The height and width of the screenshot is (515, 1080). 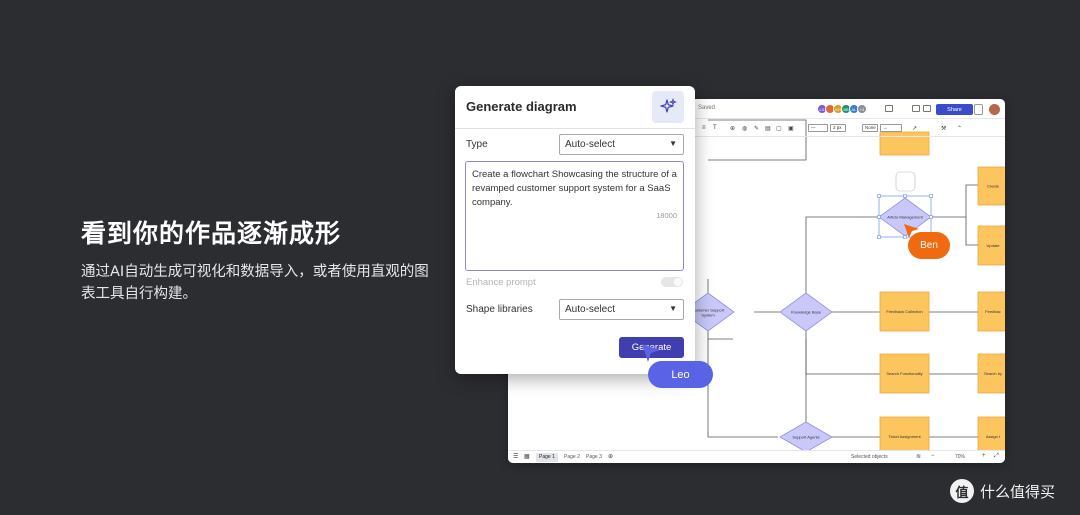 I want to click on user-avatar, so click(x=994, y=109).